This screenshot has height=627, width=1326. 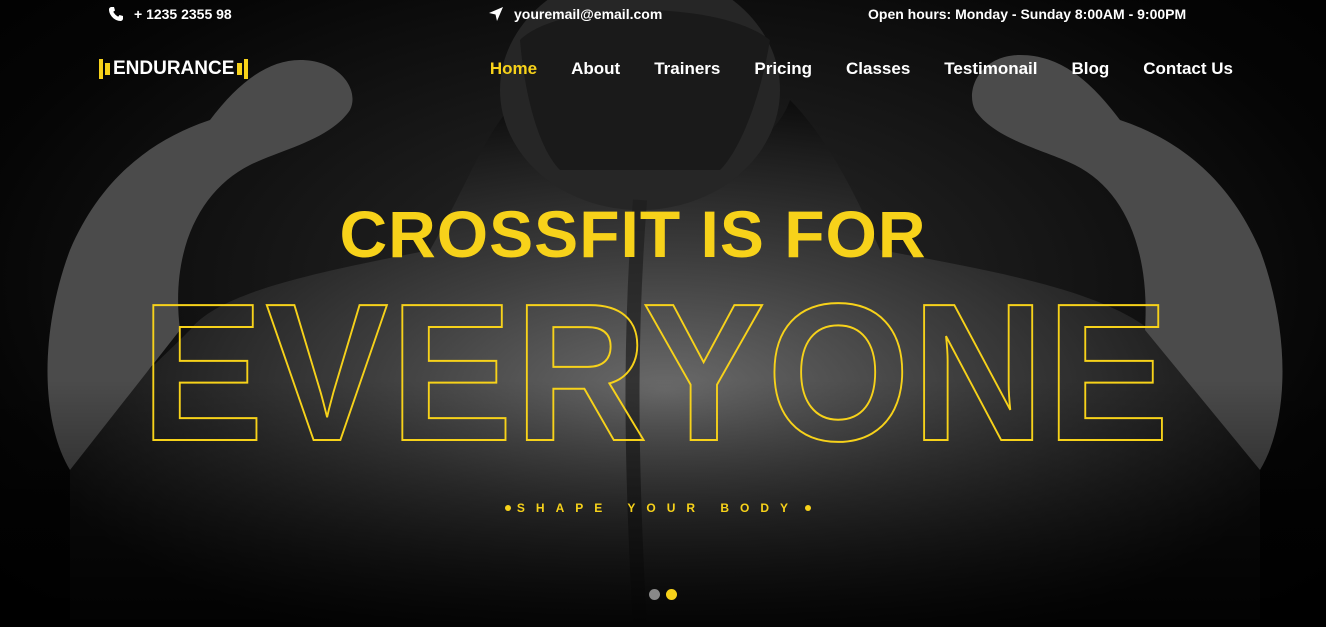 I want to click on nav-item-home: Home, so click(x=513, y=69).